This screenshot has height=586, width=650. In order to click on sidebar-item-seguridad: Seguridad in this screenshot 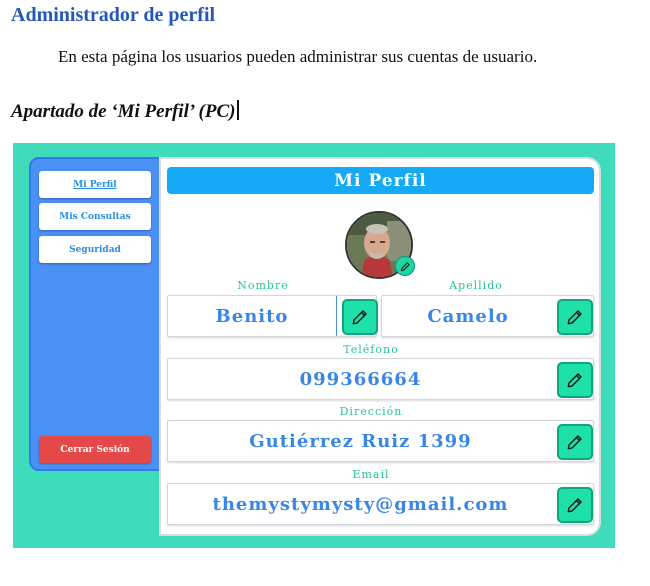, I will do `click(95, 249)`.